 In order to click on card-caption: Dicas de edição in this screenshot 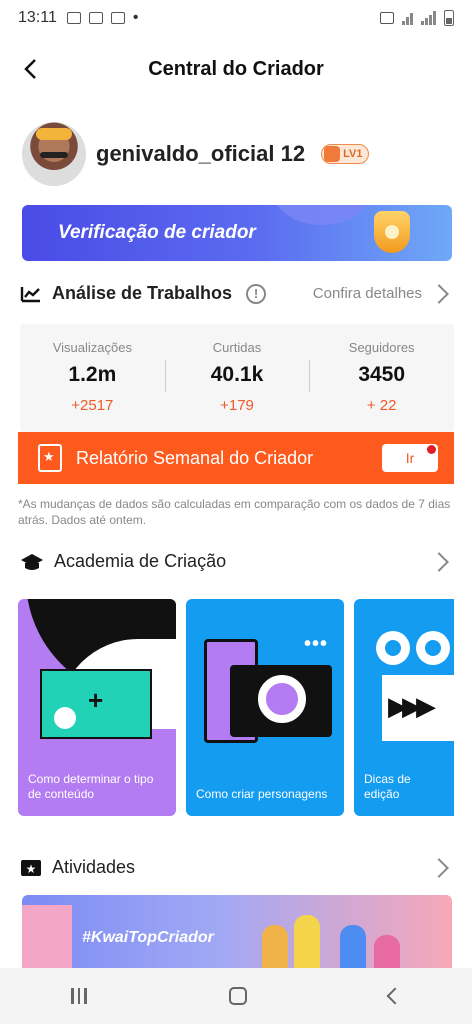, I will do `click(387, 786)`.